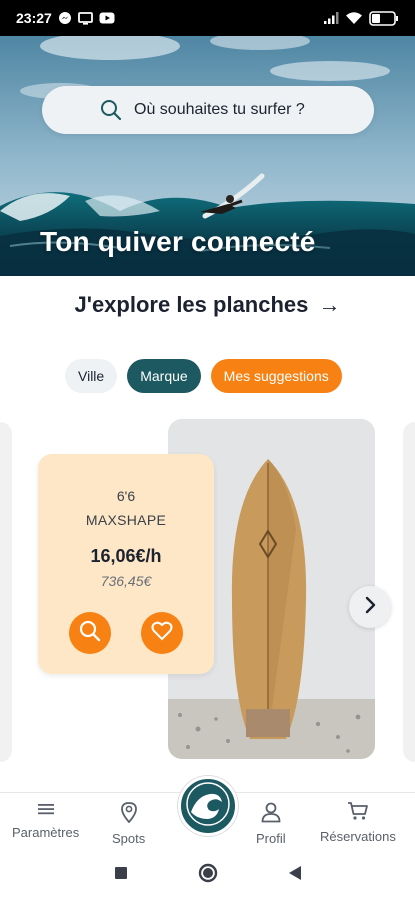 This screenshot has height=900, width=415. What do you see at coordinates (129, 838) in the screenshot?
I see `nav-label: Spots` at bounding box center [129, 838].